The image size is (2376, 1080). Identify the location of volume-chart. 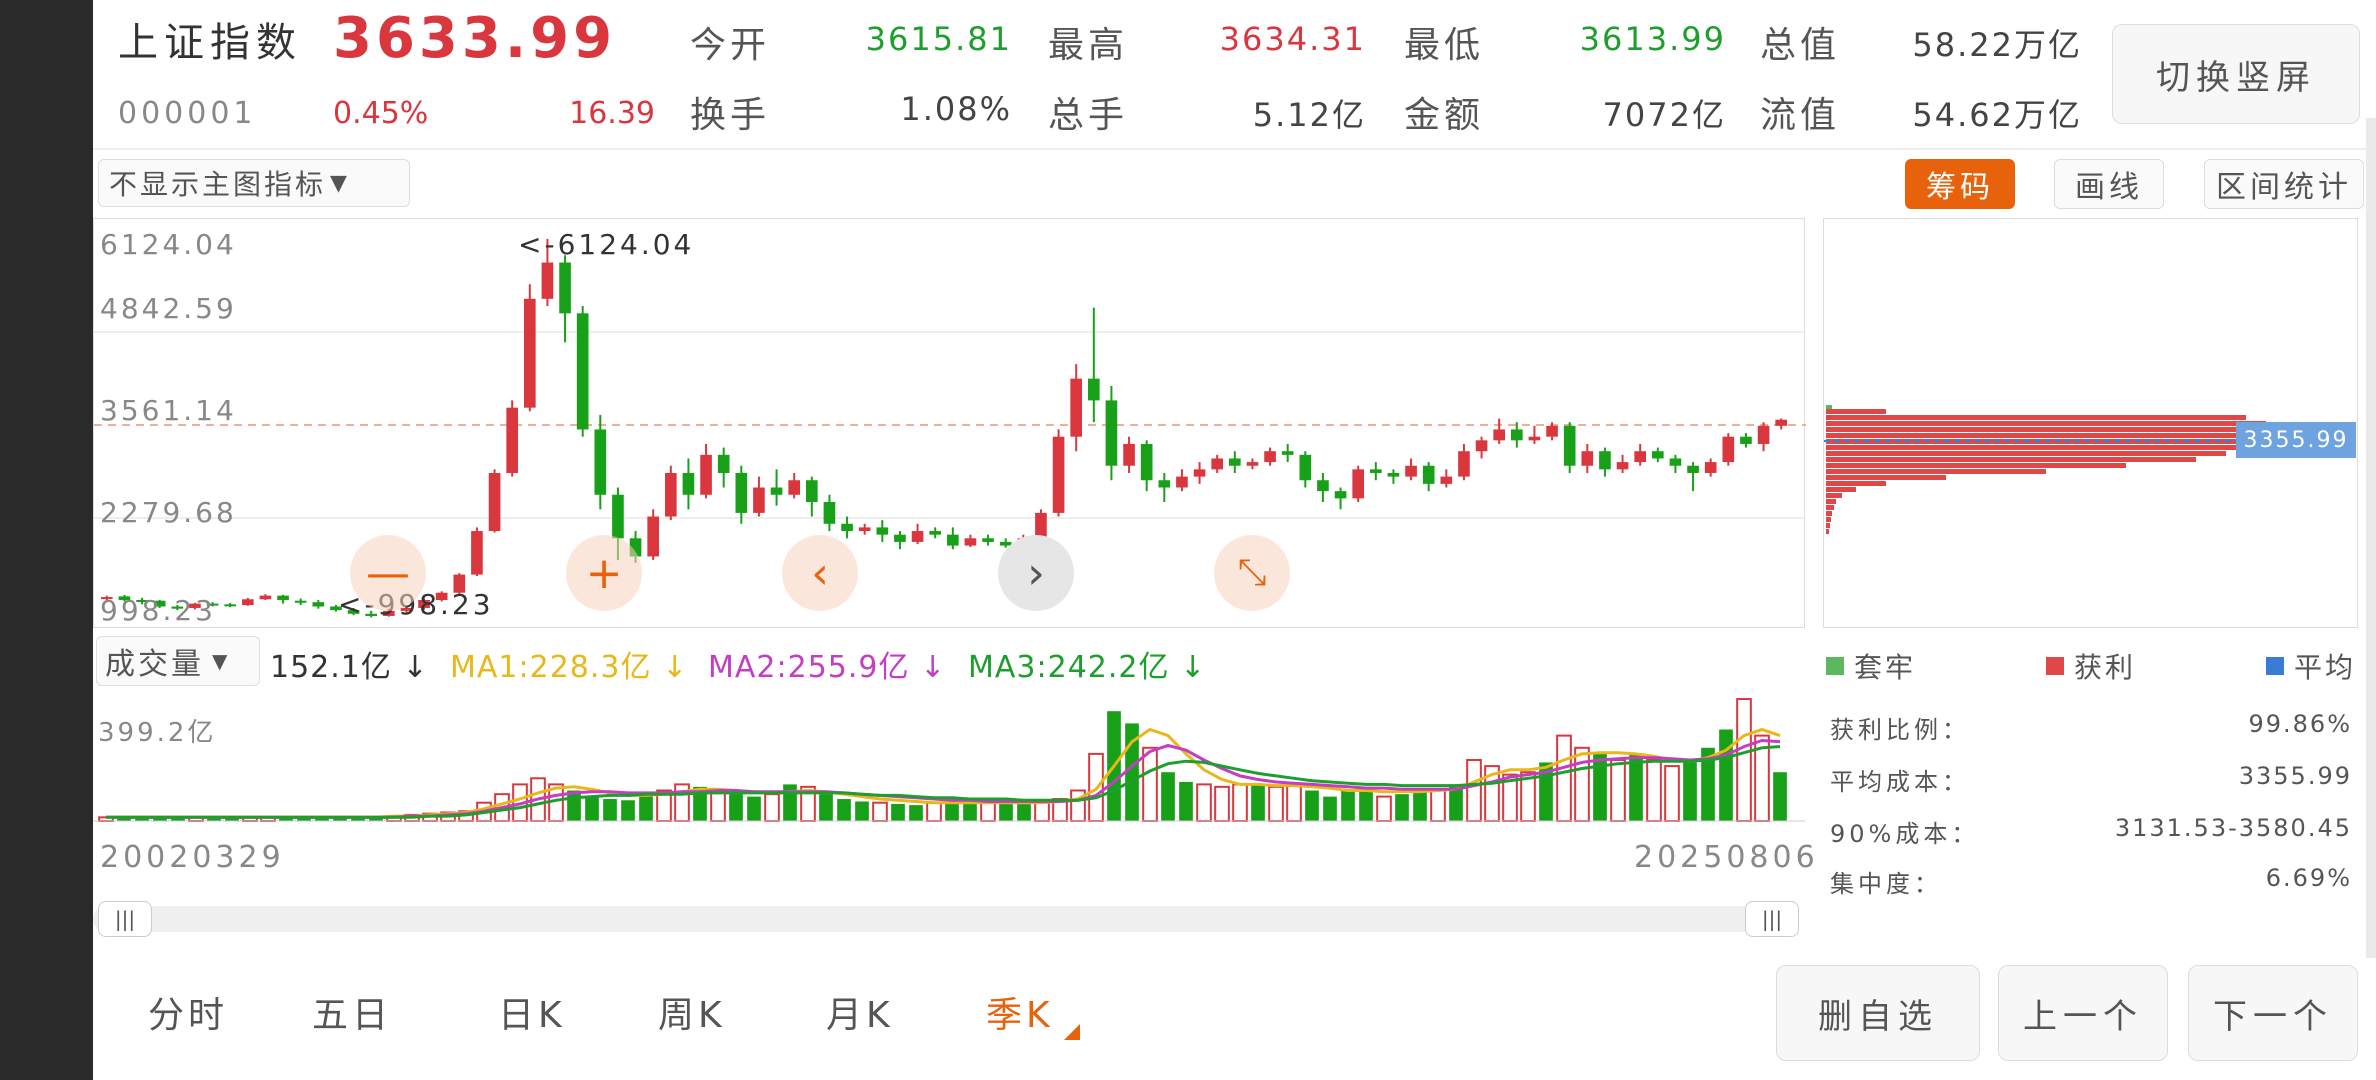
(949, 760).